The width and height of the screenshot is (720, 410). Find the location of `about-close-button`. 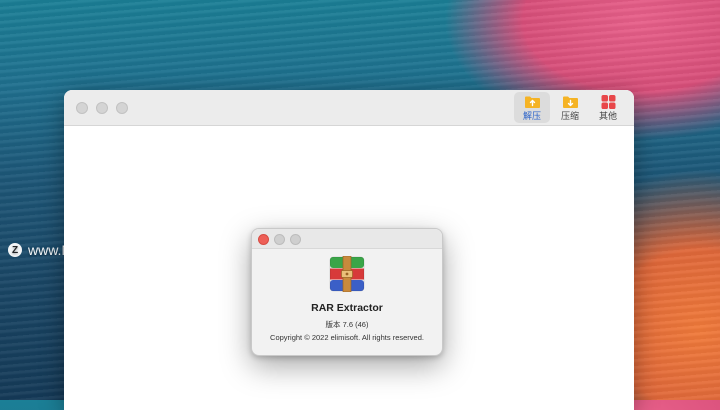

about-close-button is located at coordinates (263, 239).